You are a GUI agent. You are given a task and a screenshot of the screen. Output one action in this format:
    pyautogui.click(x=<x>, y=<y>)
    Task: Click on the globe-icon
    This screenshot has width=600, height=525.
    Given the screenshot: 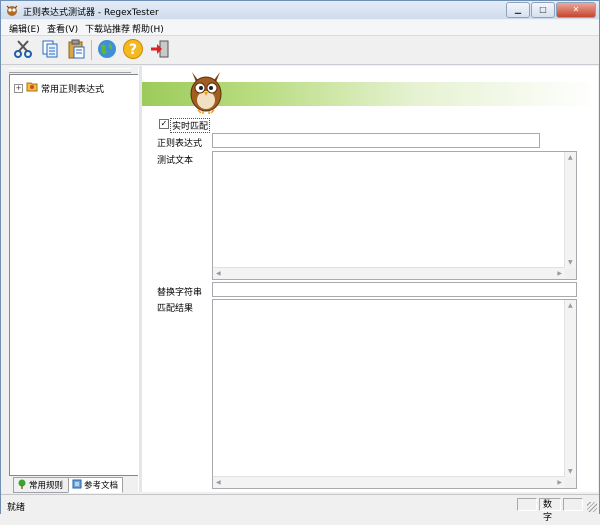 What is the action you would take?
    pyautogui.click(x=107, y=50)
    